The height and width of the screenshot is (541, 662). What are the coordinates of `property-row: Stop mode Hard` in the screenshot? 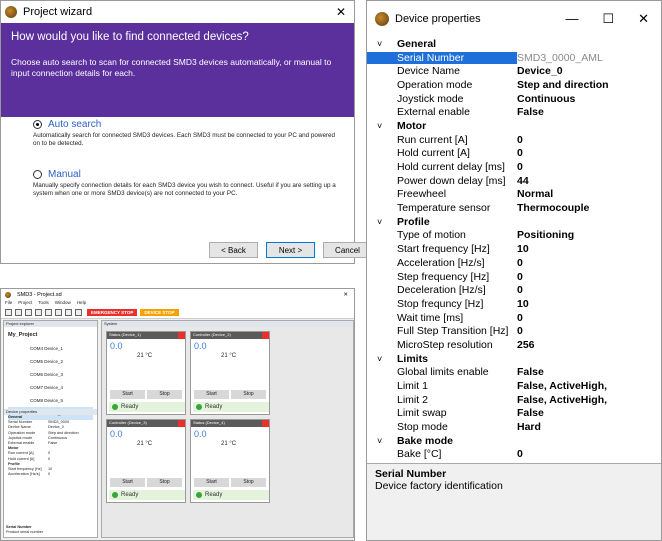 It's located at (514, 427).